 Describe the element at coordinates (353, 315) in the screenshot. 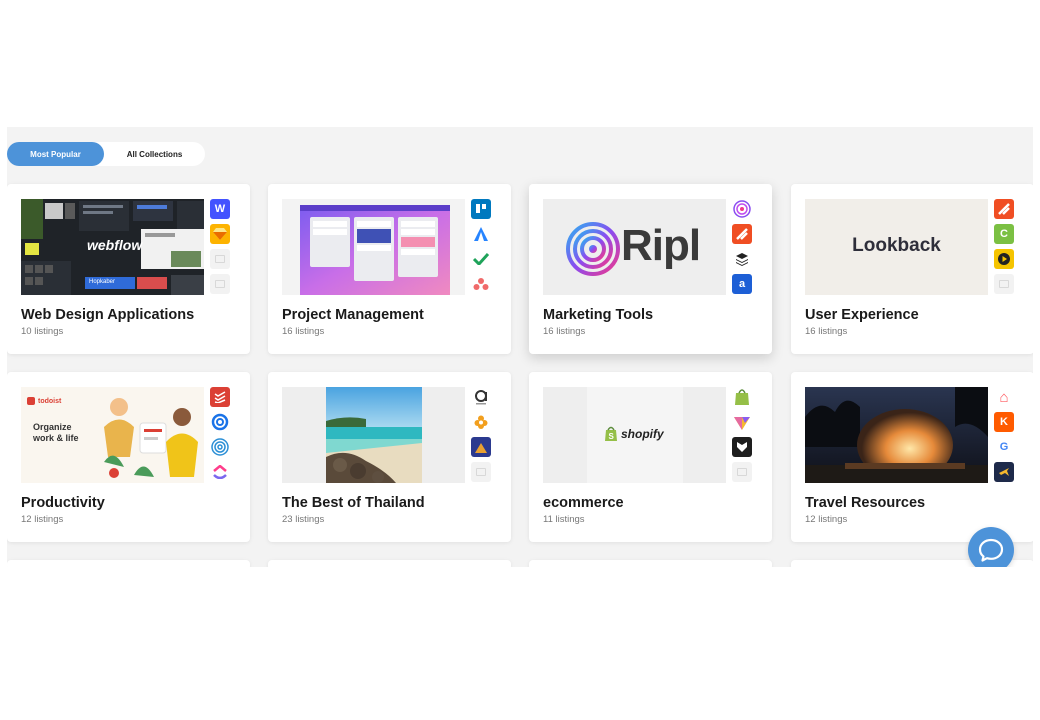

I see `card-title: Project Management` at that location.